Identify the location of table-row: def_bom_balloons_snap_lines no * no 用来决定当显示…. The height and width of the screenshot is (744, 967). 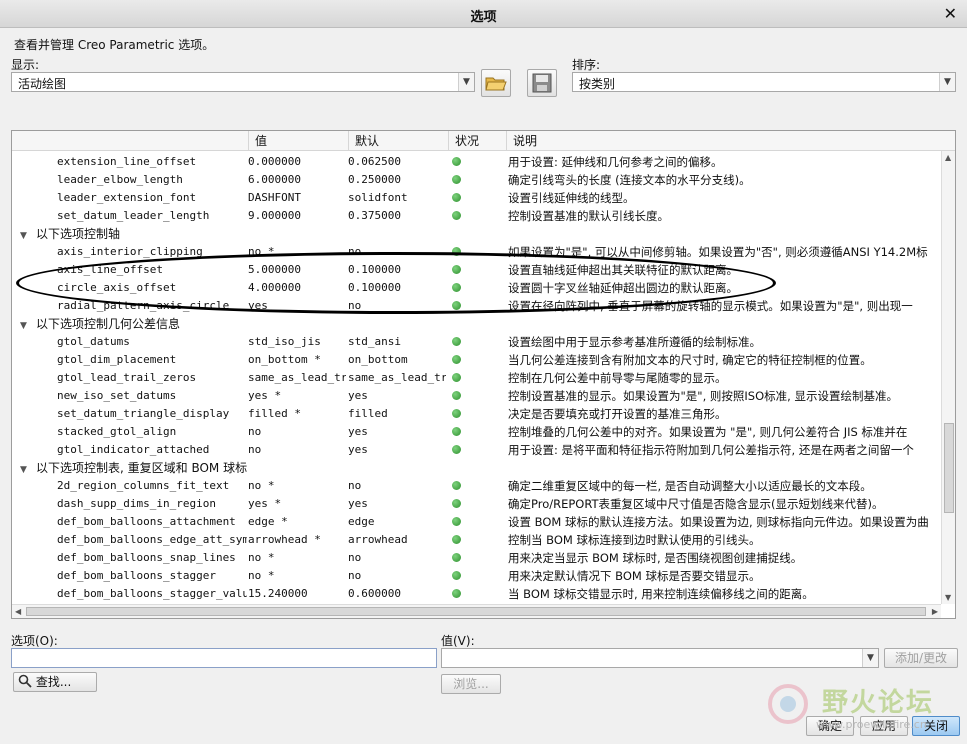
(476, 558).